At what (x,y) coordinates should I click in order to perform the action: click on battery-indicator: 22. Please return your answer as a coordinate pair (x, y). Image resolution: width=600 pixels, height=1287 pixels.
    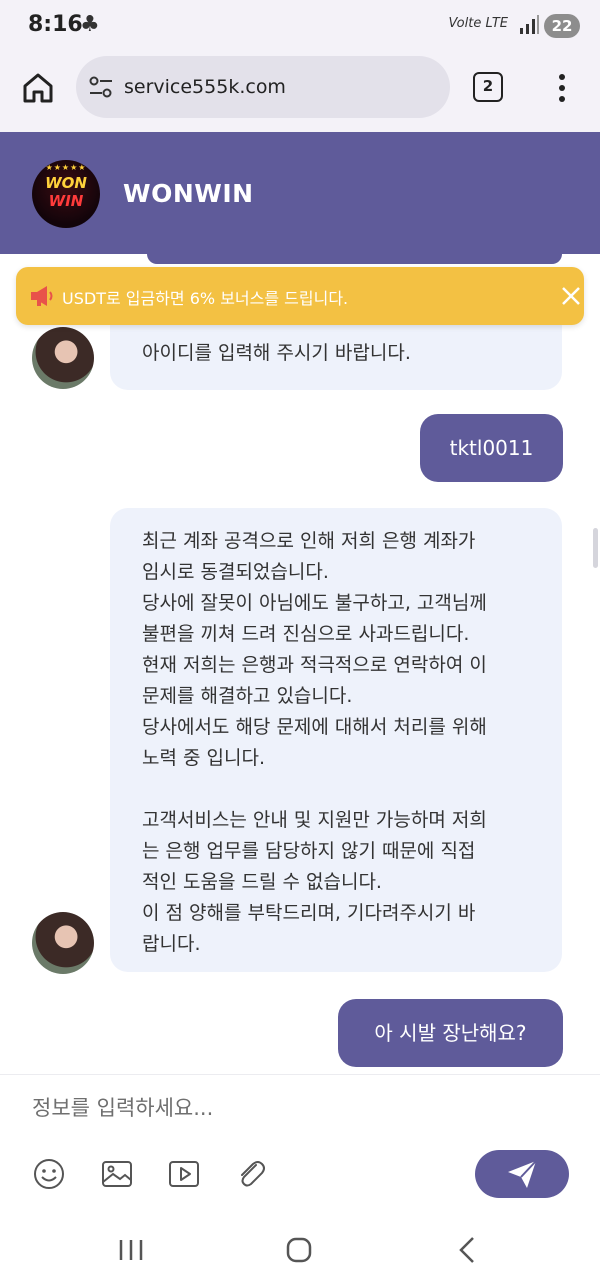
    Looking at the image, I should click on (562, 26).